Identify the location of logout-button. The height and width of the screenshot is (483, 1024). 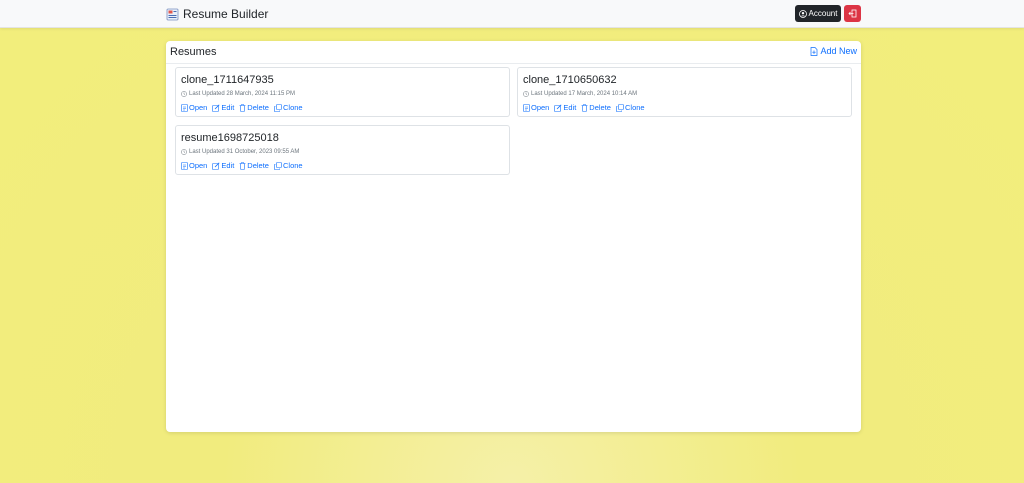
(852, 13).